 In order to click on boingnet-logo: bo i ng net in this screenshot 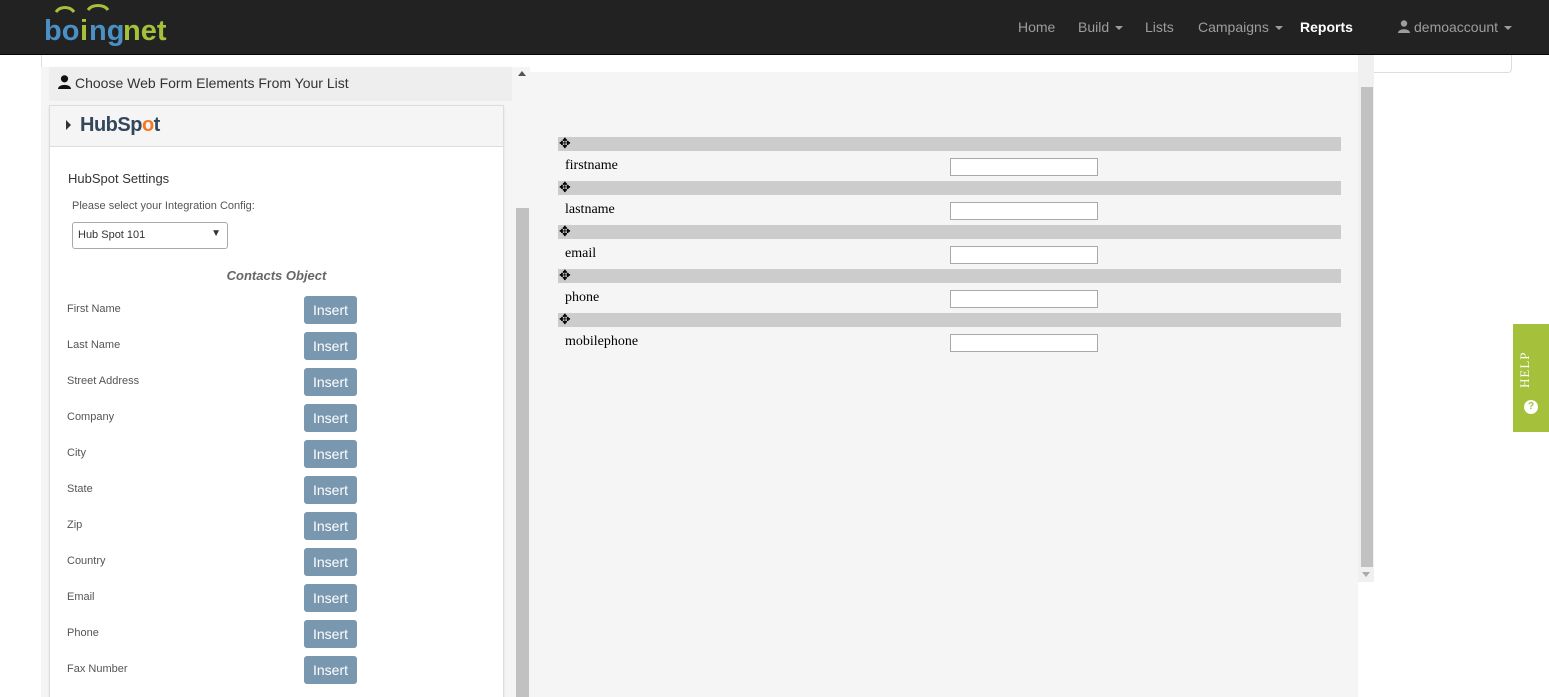, I will do `click(105, 27)`.